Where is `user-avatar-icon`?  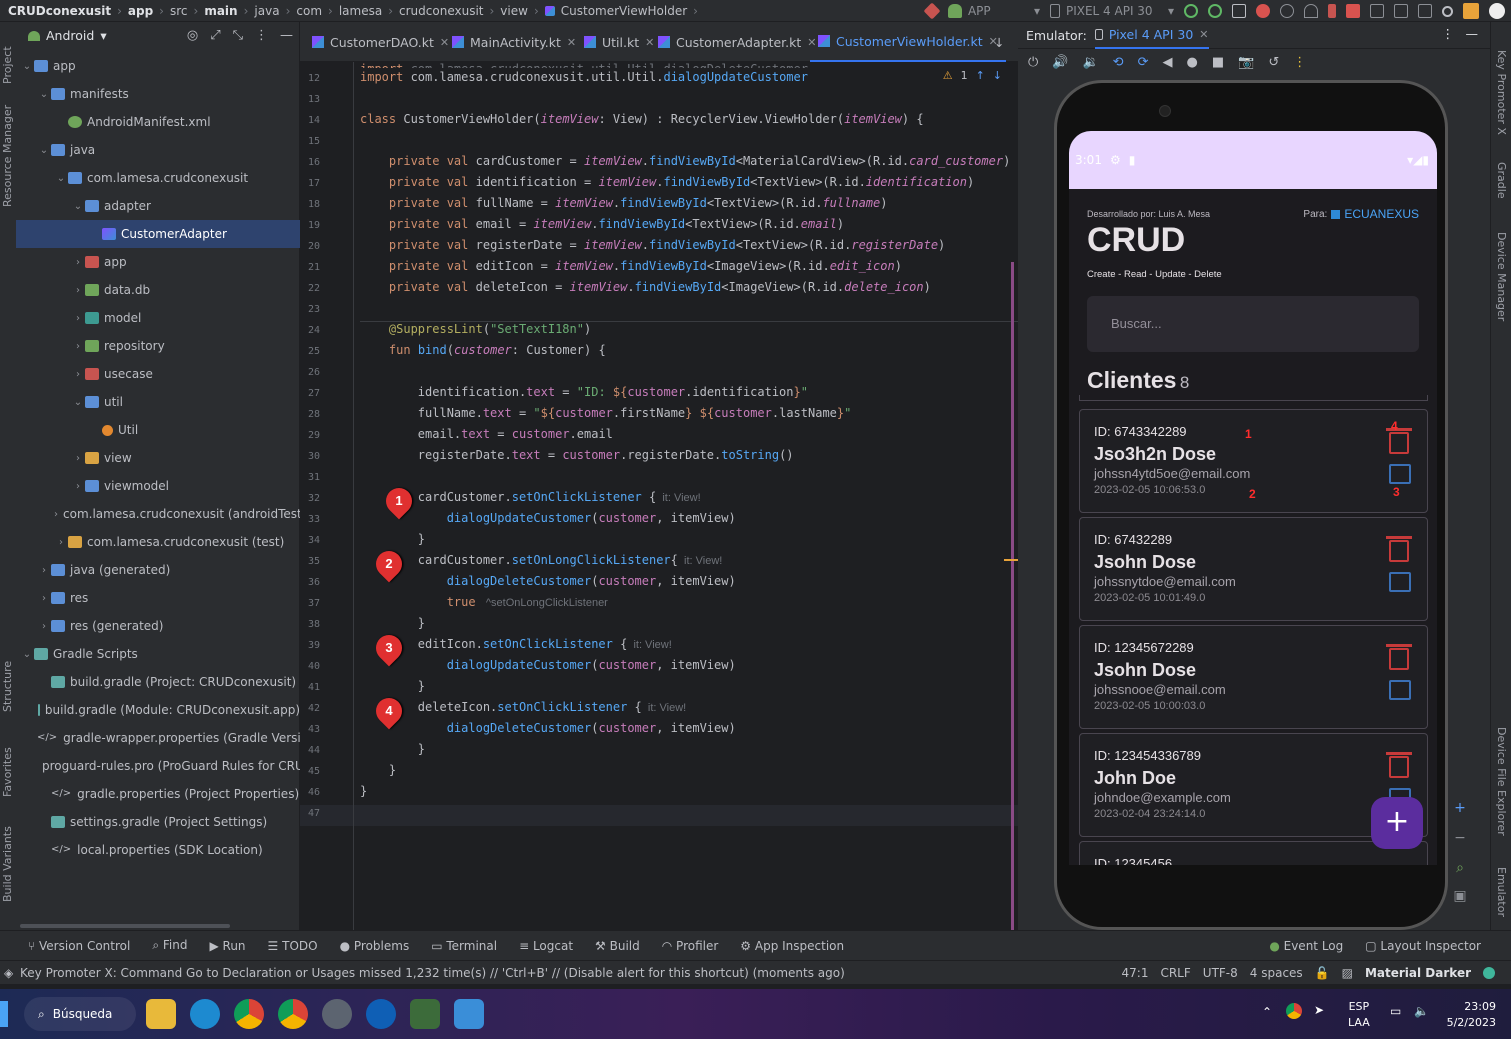 user-avatar-icon is located at coordinates (1497, 11).